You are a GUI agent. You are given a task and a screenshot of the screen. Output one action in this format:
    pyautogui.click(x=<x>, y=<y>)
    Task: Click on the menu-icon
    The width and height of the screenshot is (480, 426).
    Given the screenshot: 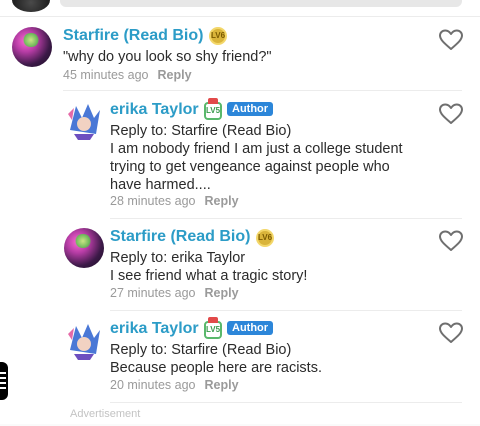 What is the action you would take?
    pyautogui.click(x=4, y=381)
    